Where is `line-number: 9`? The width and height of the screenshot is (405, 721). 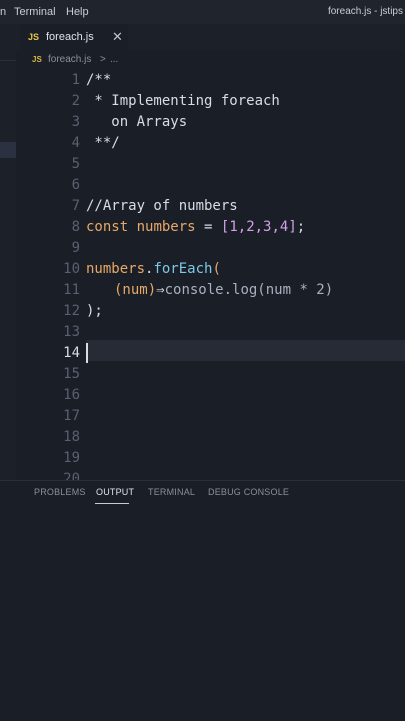
line-number: 9 is located at coordinates (75, 248).